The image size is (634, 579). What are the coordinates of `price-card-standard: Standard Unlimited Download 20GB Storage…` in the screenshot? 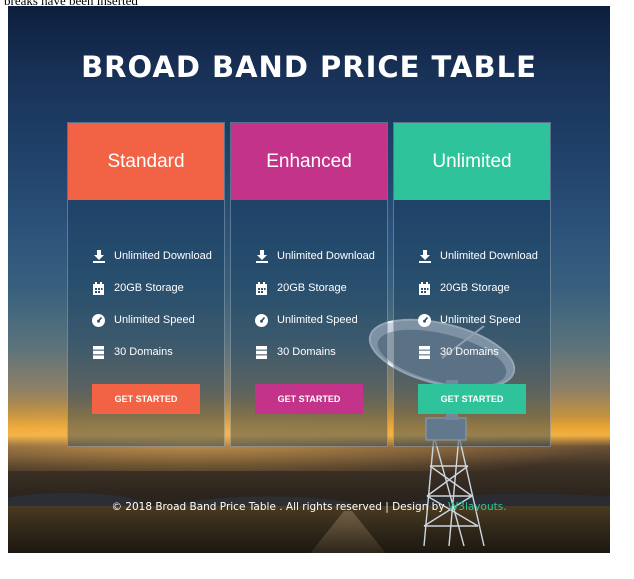 It's located at (146, 284).